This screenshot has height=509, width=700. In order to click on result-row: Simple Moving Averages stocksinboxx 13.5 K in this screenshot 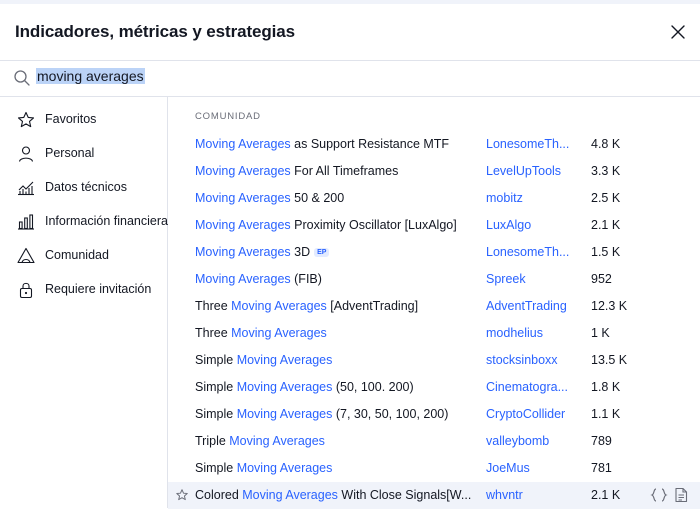, I will do `click(434, 360)`.